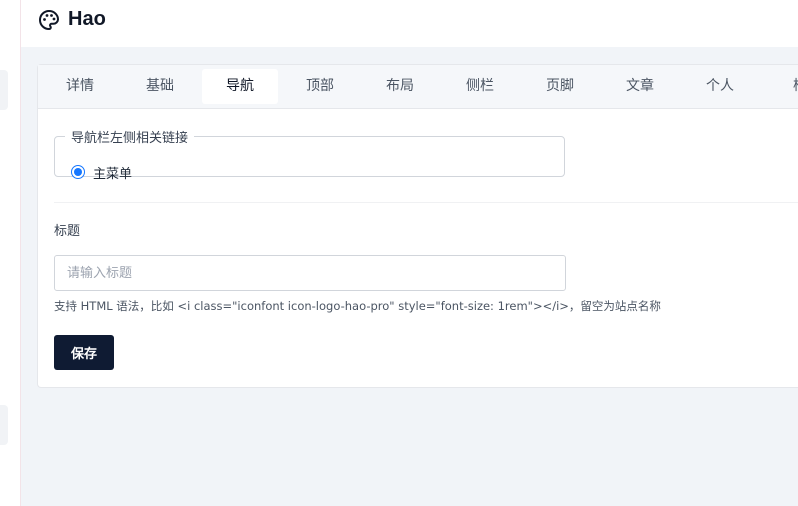  What do you see at coordinates (640, 86) in the screenshot?
I see `tab-article: 文章` at bounding box center [640, 86].